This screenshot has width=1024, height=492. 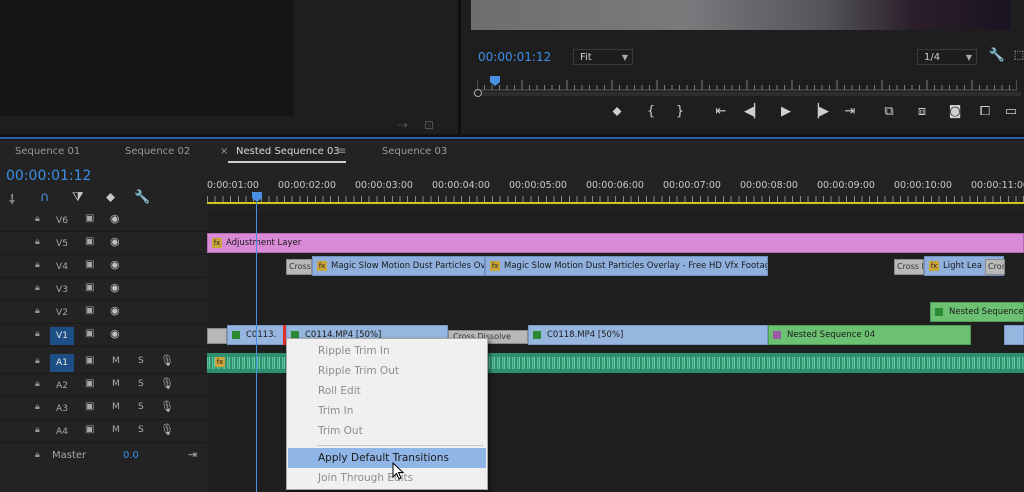 What do you see at coordinates (1014, 335) in the screenshot?
I see `clip-v1-right` at bounding box center [1014, 335].